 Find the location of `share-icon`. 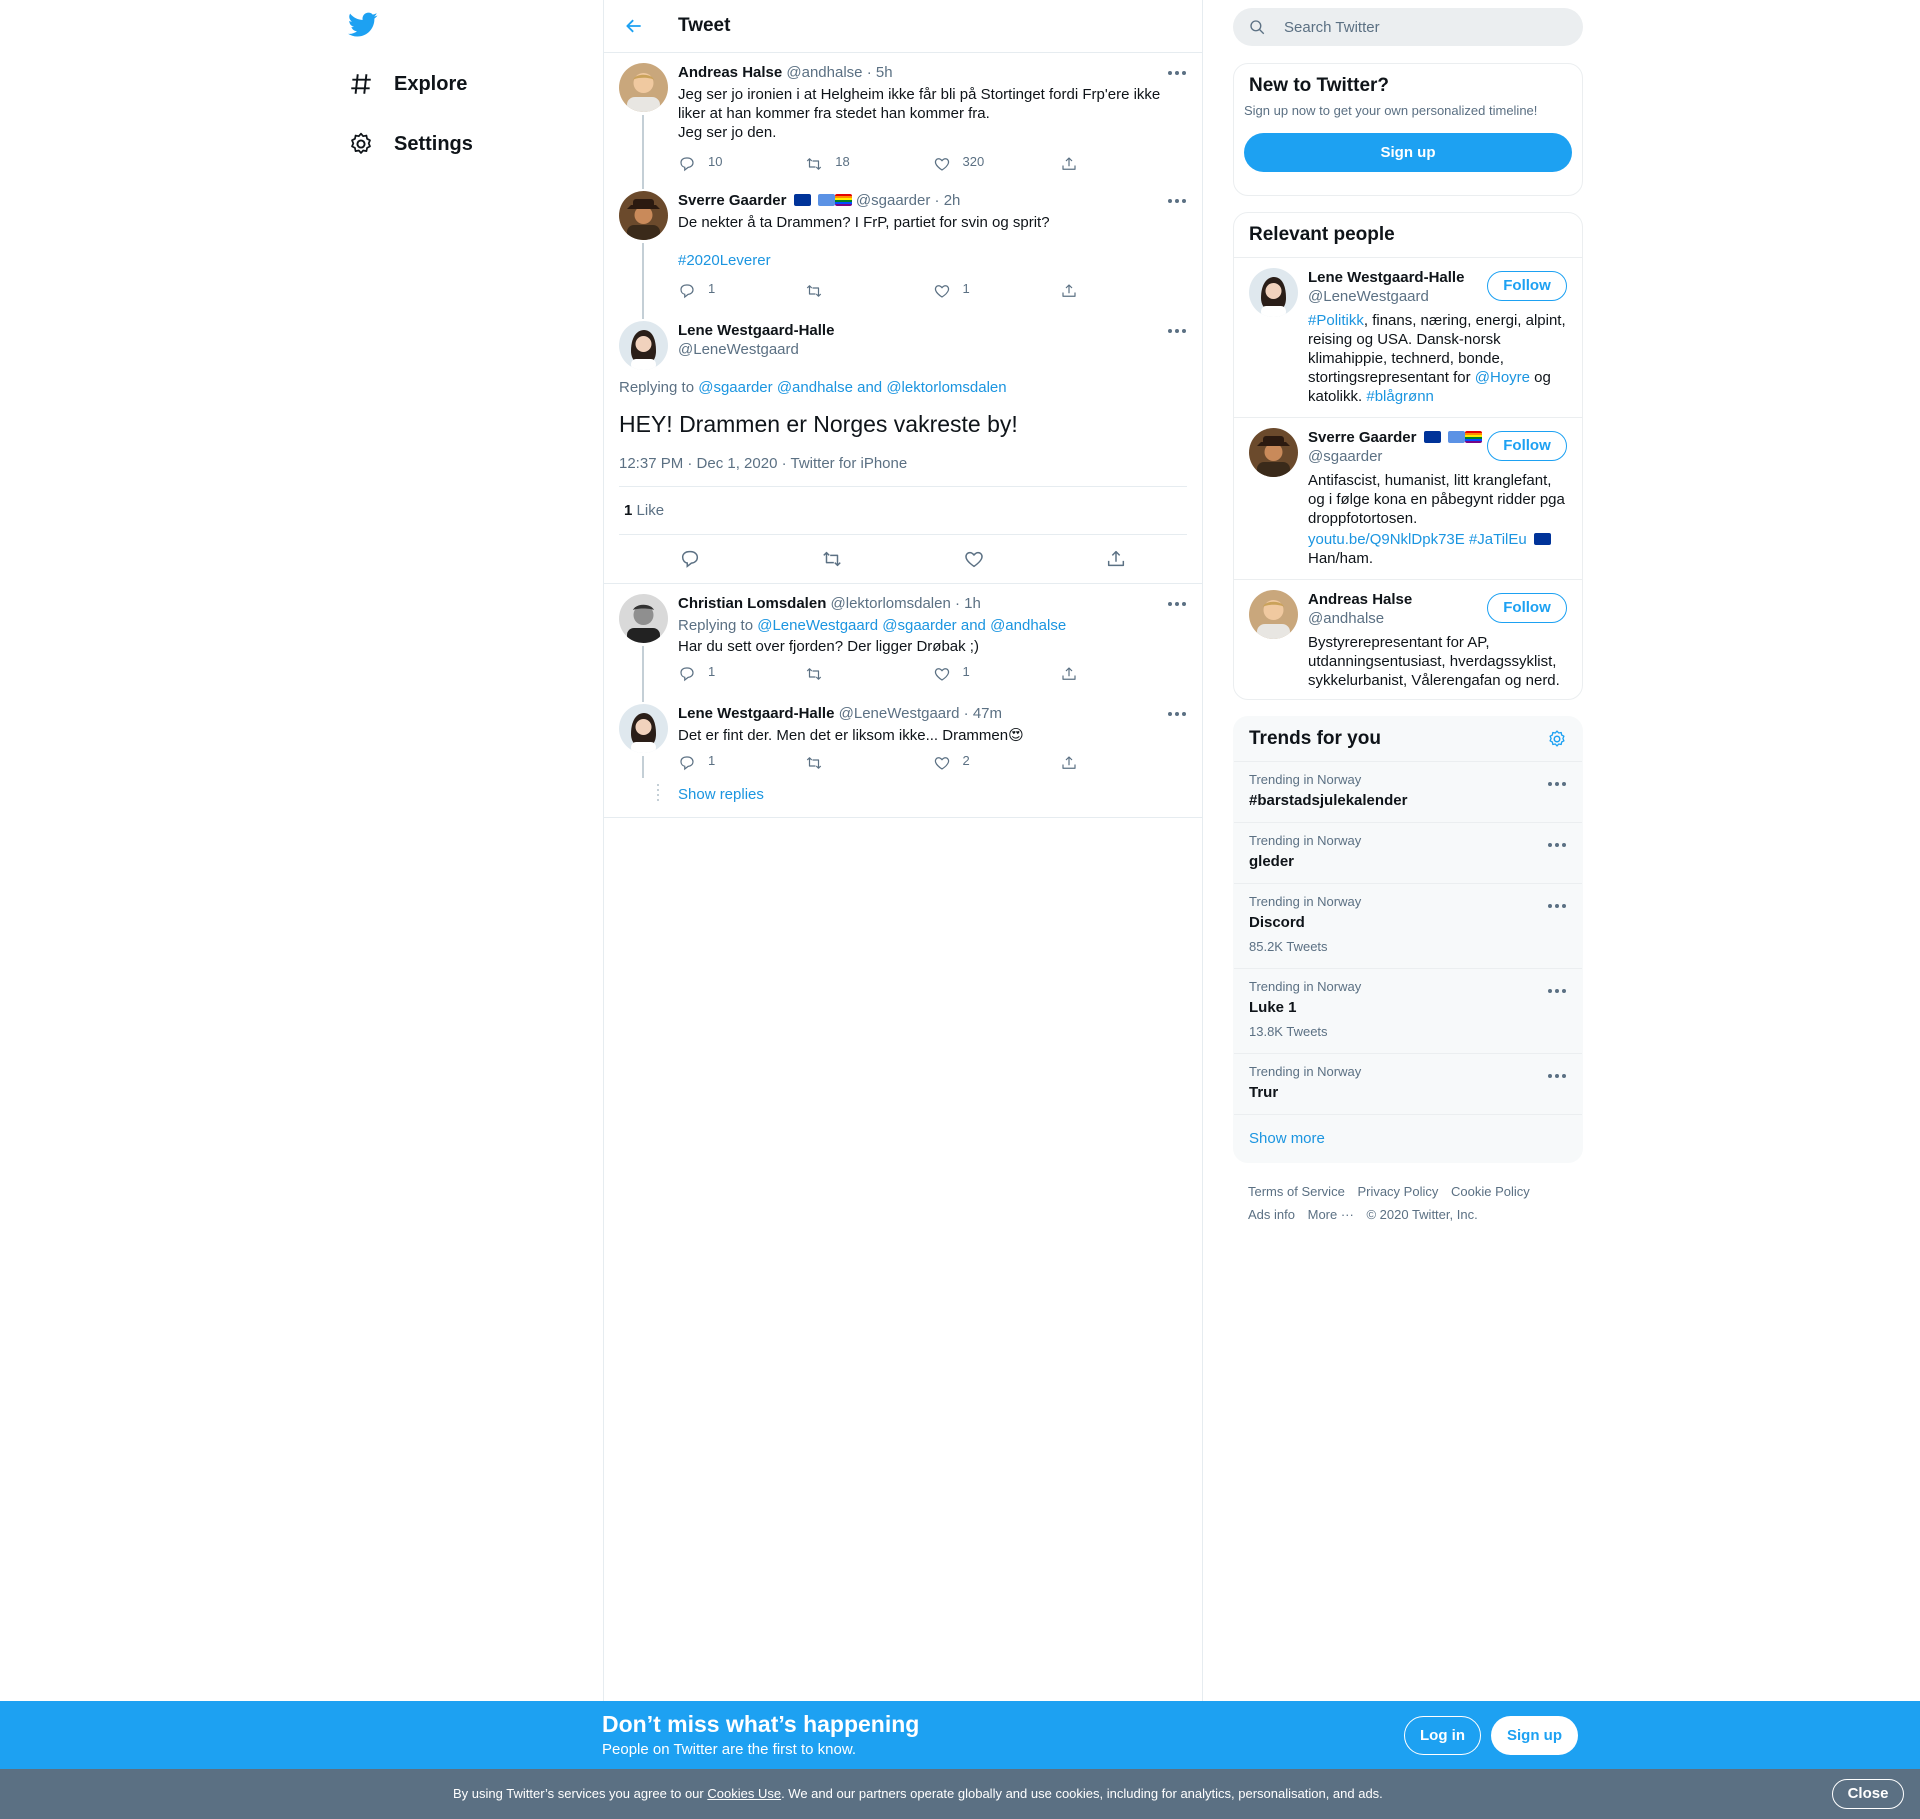

share-icon is located at coordinates (1116, 559).